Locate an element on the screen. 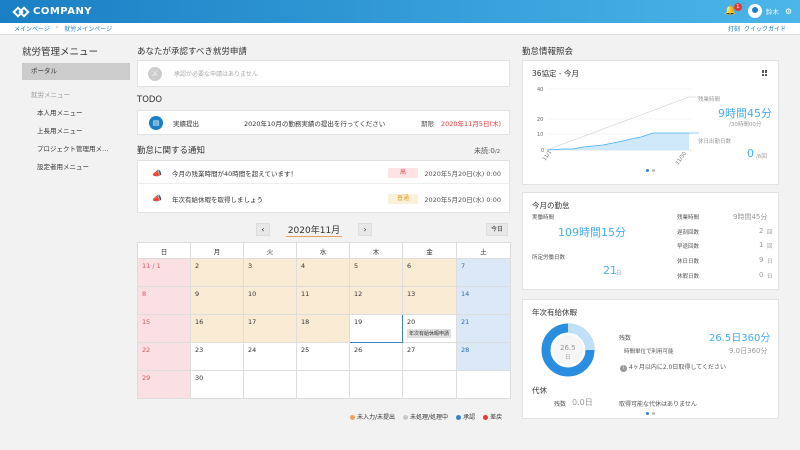 Image resolution: width=800 pixels, height=450 pixels. stat-value: 2 is located at coordinates (761, 231).